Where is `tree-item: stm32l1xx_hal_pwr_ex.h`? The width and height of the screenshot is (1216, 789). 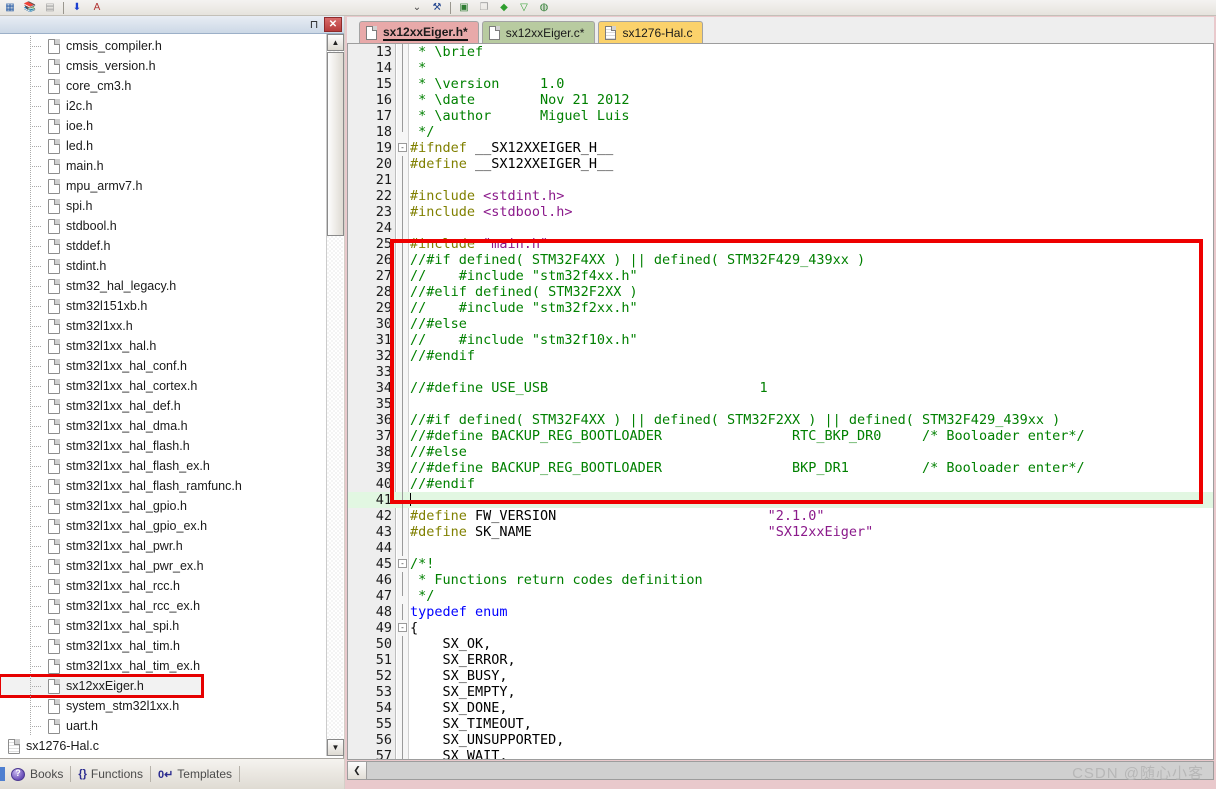 tree-item: stm32l1xx_hal_pwr_ex.h is located at coordinates (161, 566).